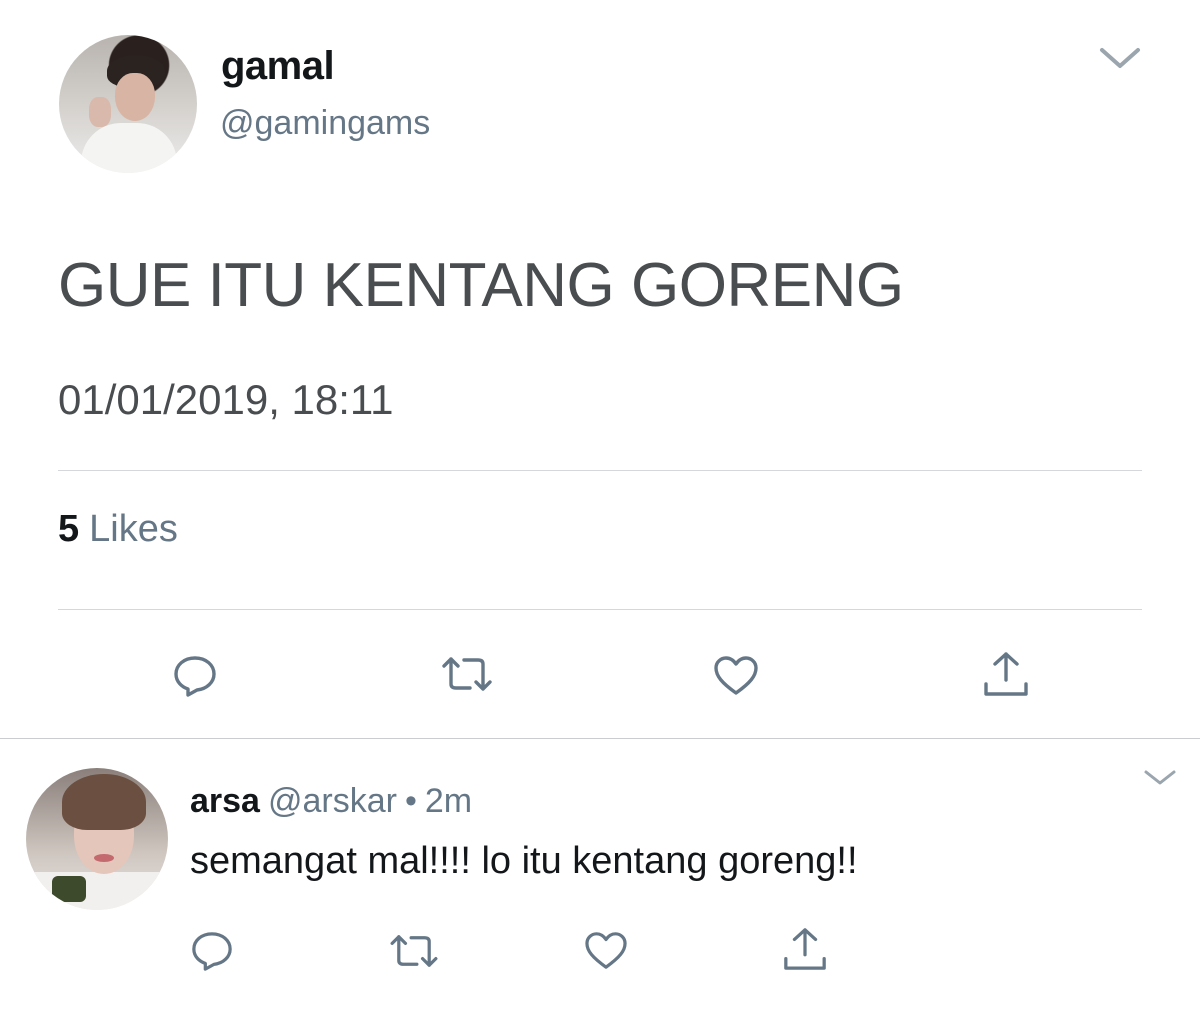 The image size is (1200, 1011). I want to click on reply-header: arsa @arskar • 2m, so click(331, 801).